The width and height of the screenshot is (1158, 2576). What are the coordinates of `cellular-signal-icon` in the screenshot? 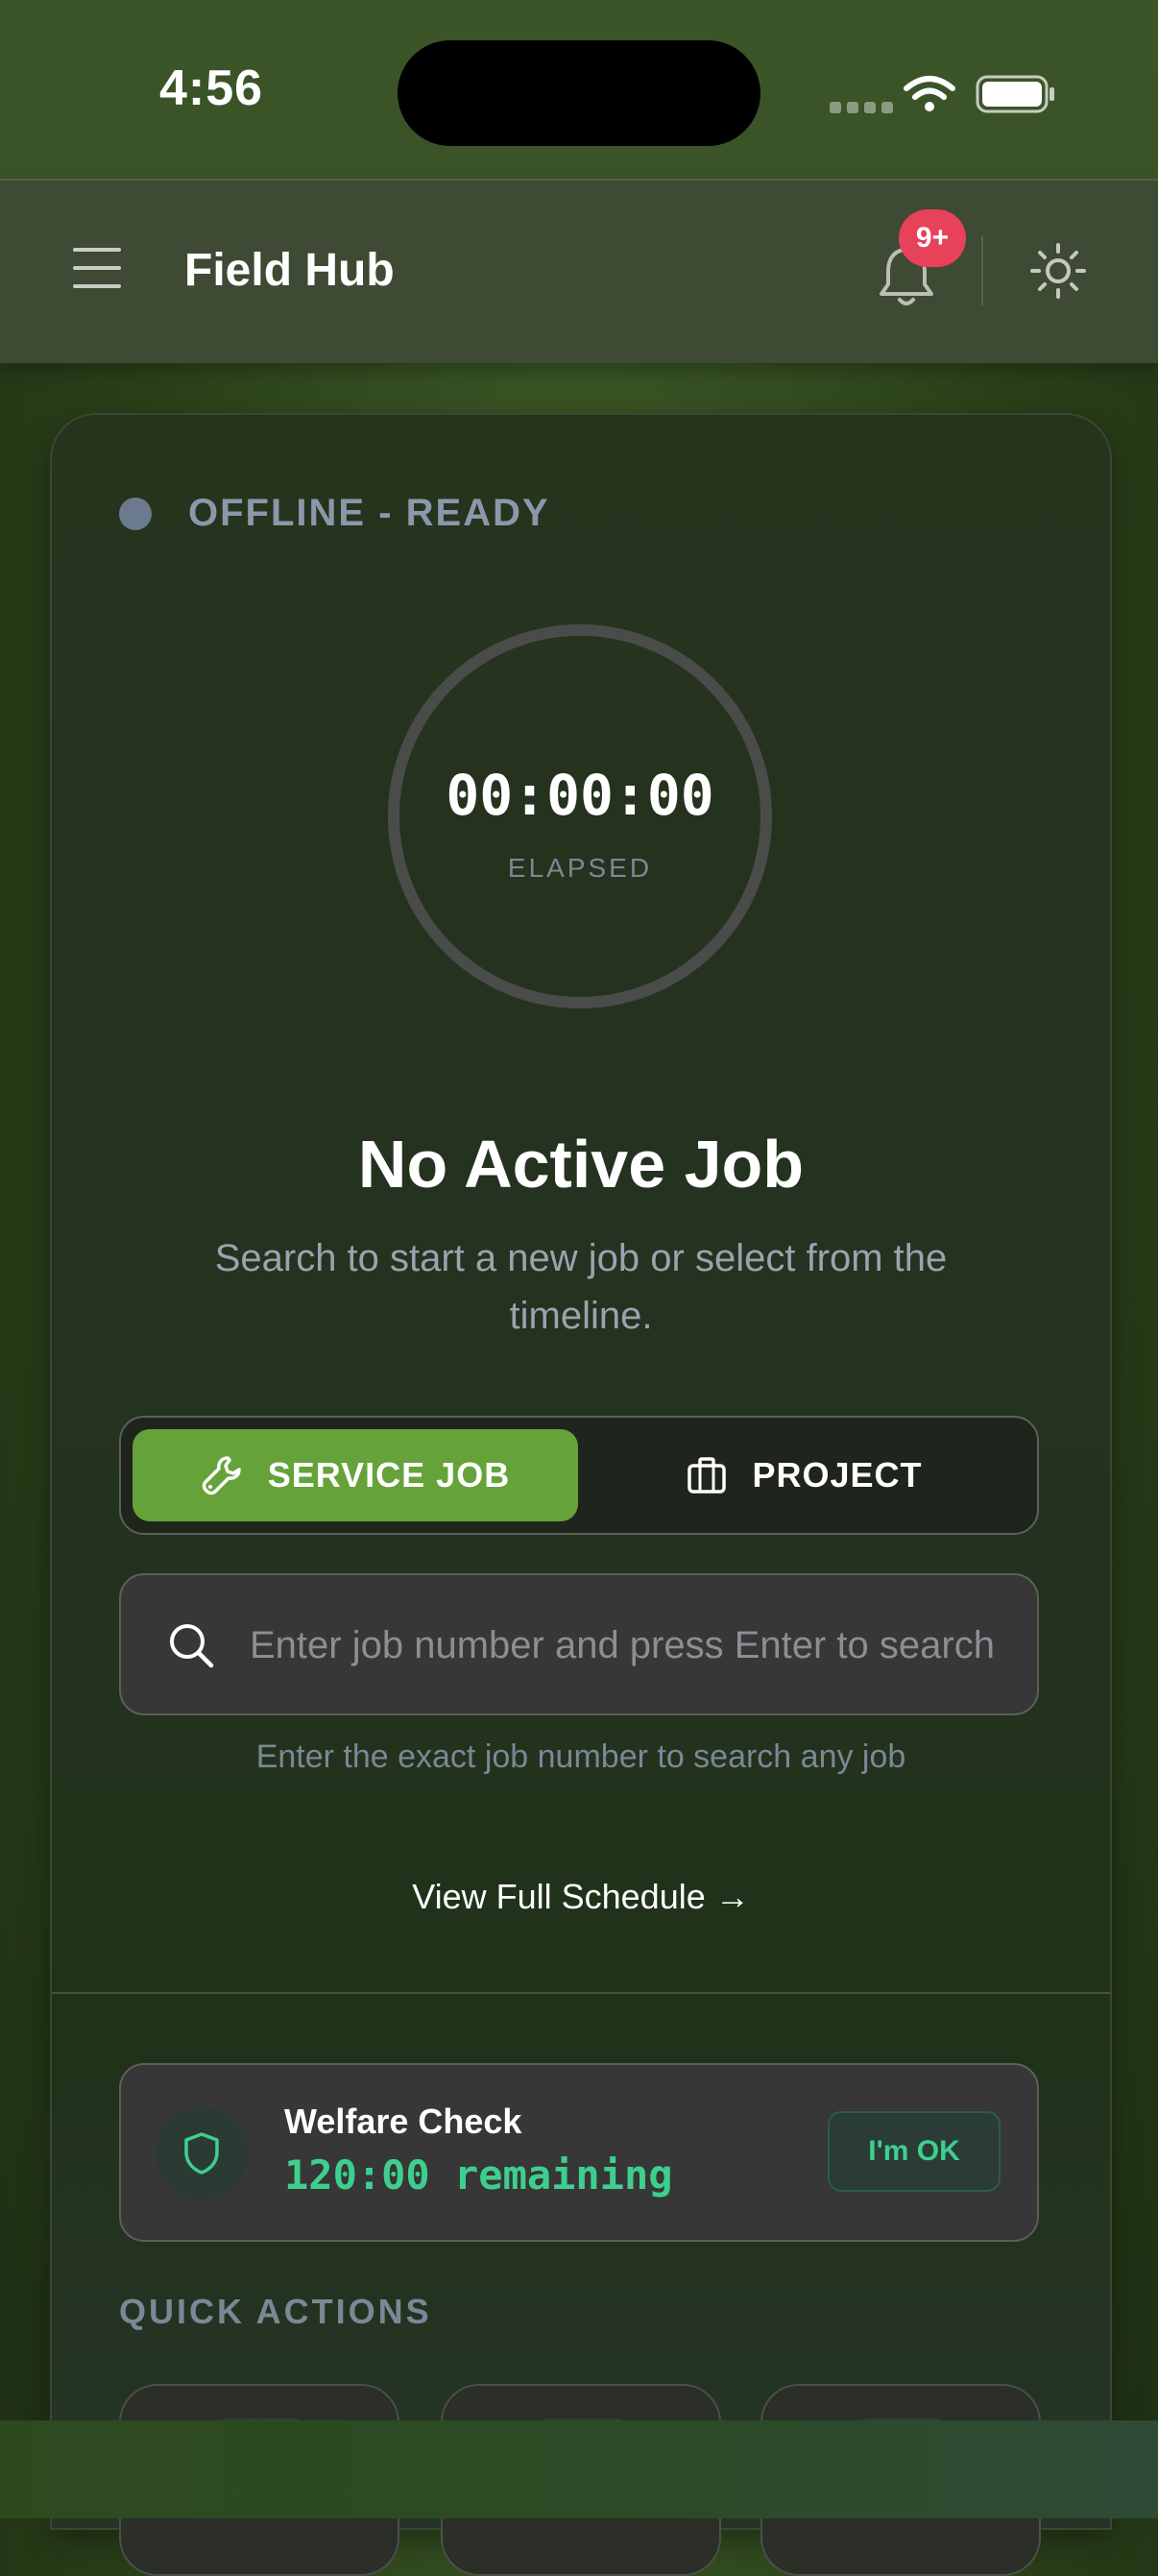 It's located at (861, 108).